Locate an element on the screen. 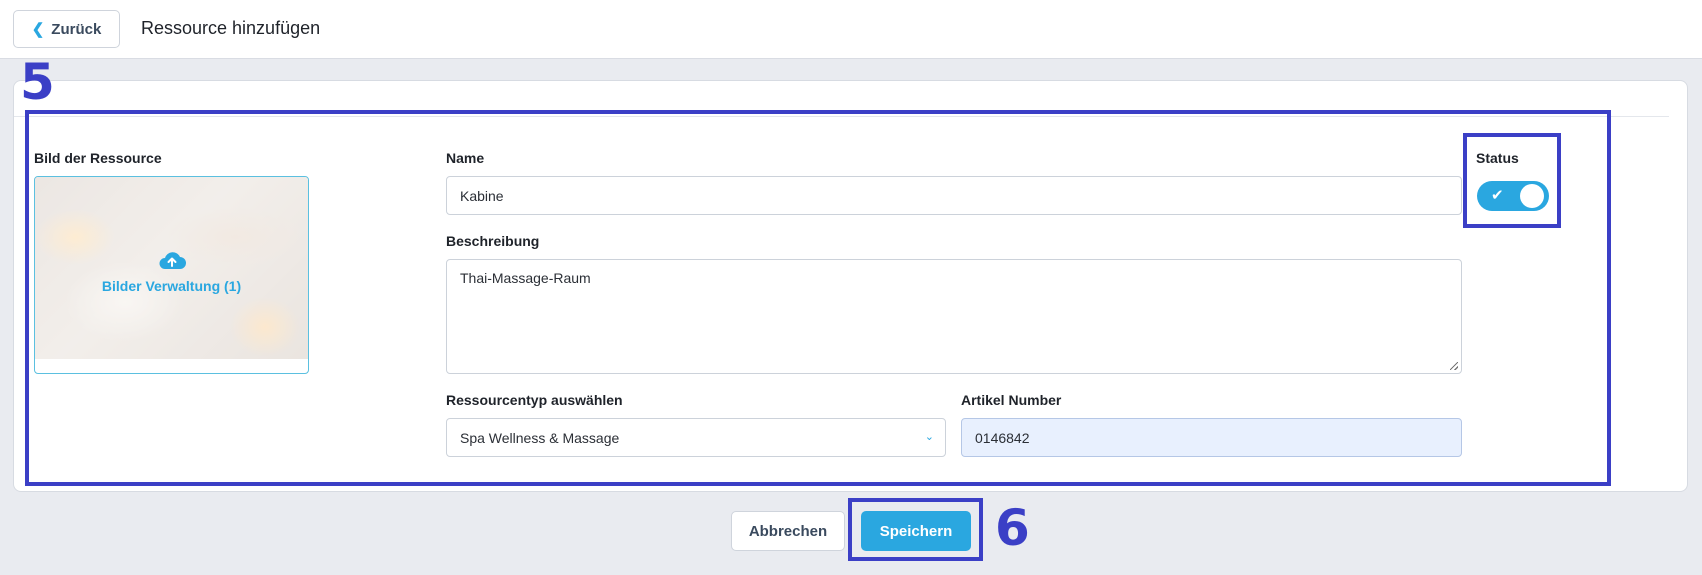 The image size is (1702, 575). chevron-left-icon: ❮ is located at coordinates (38, 29).